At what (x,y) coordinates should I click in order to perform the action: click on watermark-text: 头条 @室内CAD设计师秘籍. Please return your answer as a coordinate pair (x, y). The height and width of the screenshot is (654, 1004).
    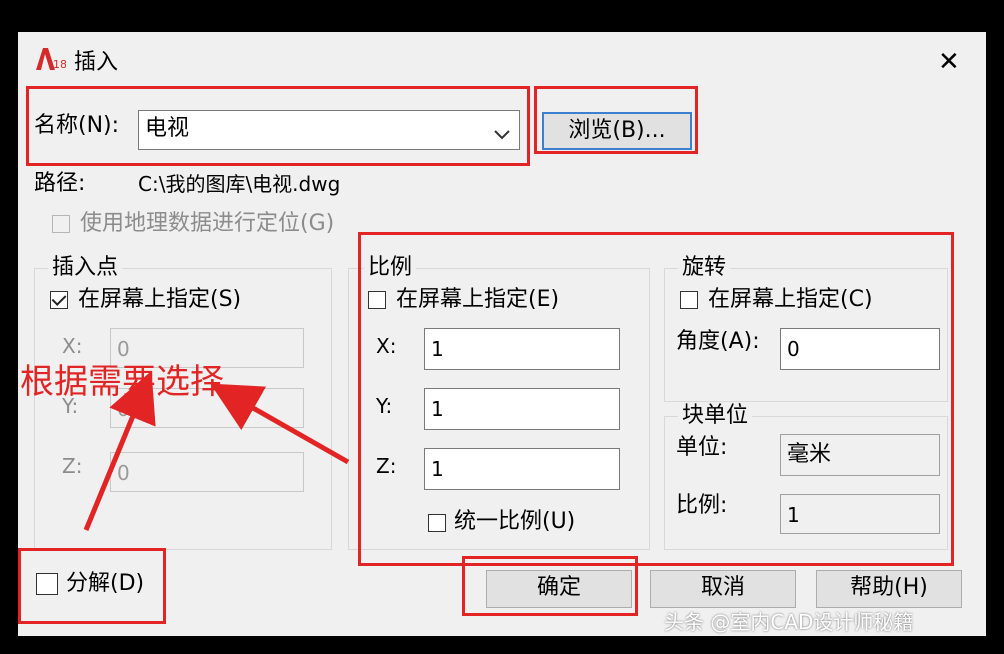
    Looking at the image, I should click on (789, 622).